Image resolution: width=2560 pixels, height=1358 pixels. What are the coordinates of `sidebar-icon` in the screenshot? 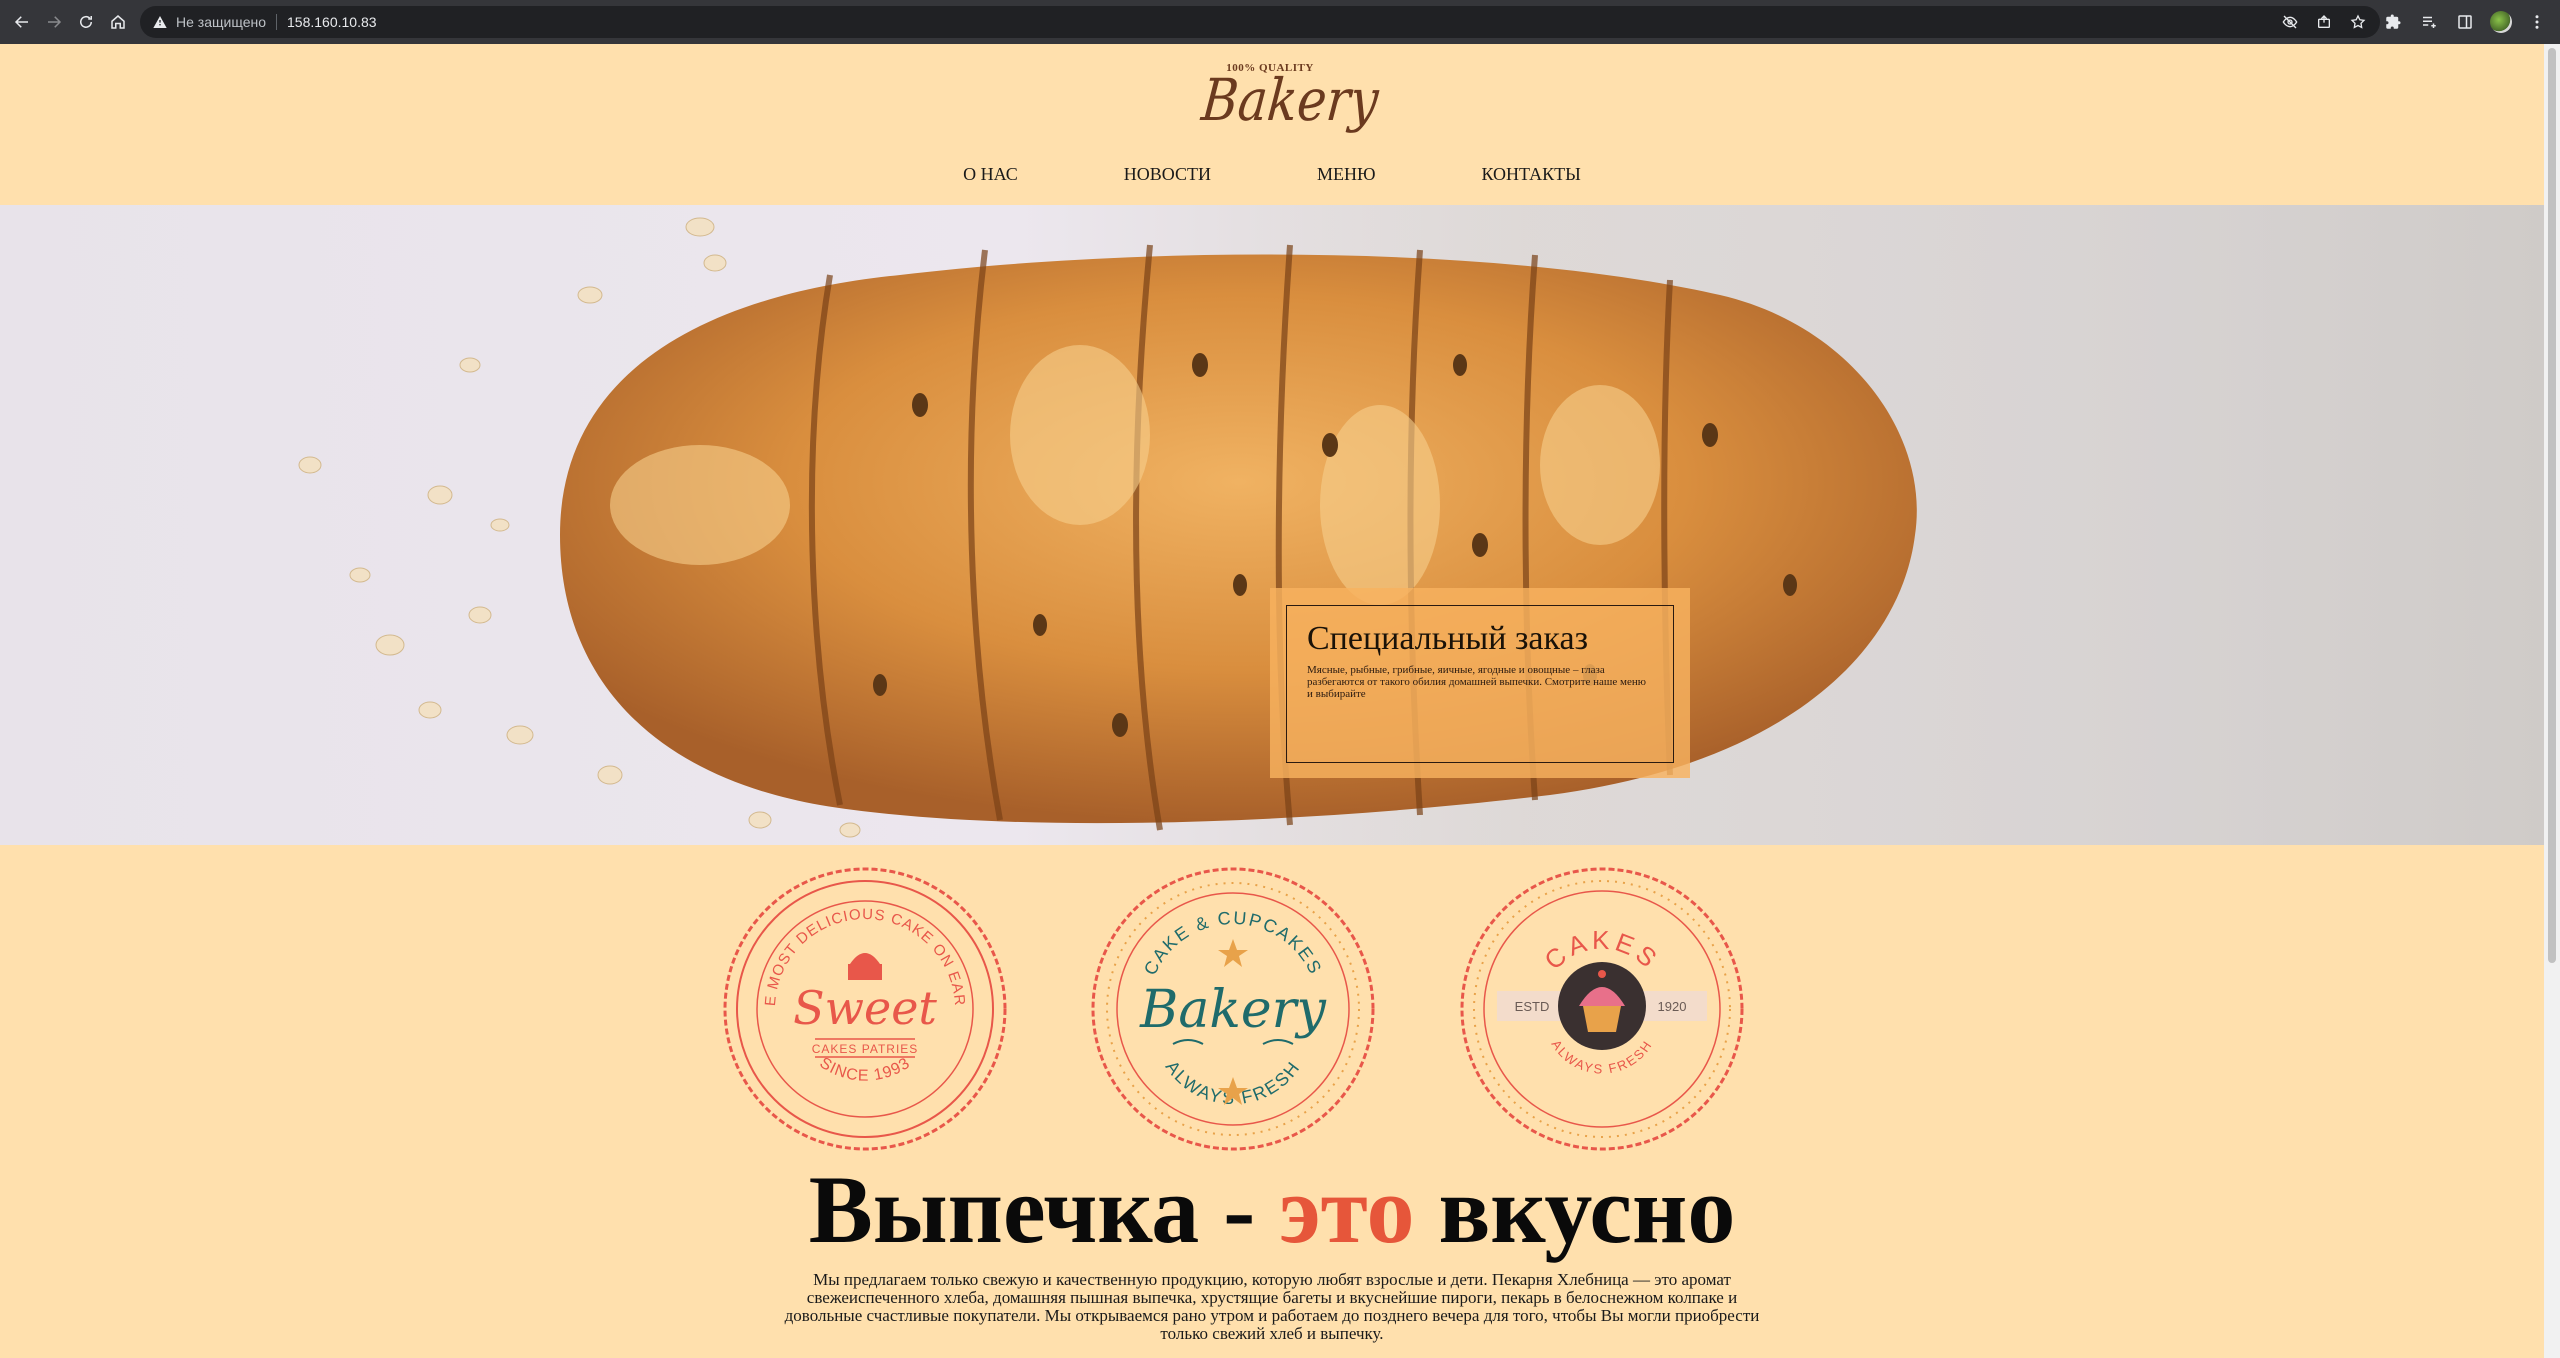 It's located at (2465, 22).